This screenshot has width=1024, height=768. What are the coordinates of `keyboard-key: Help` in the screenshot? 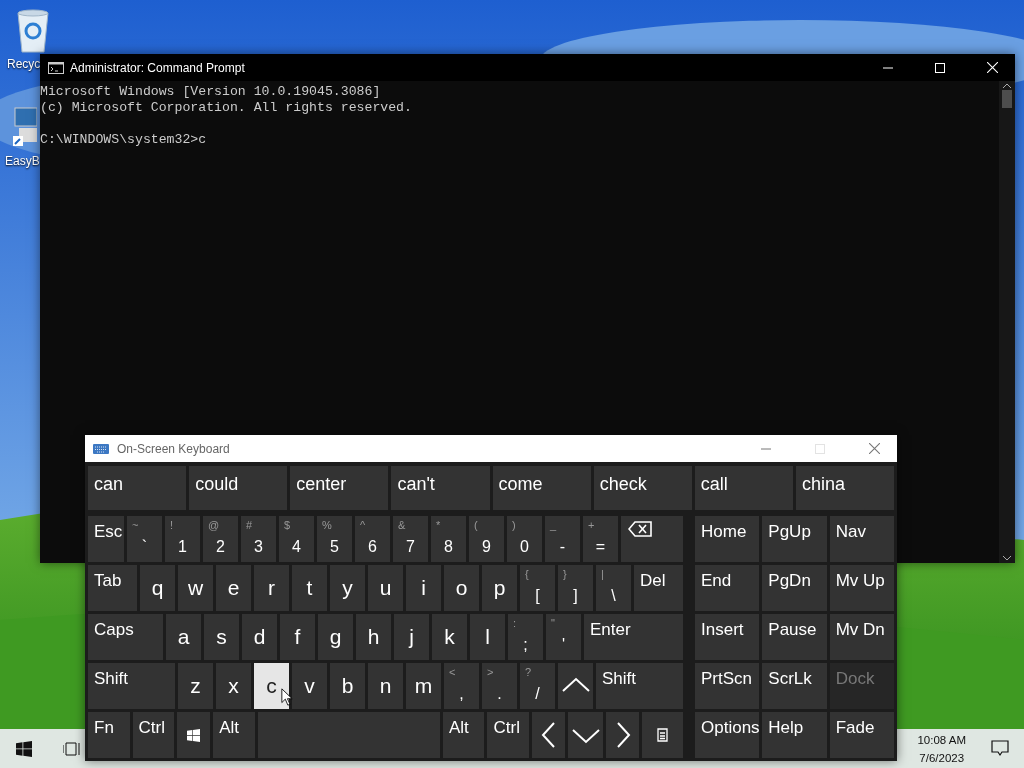 It's located at (794, 735).